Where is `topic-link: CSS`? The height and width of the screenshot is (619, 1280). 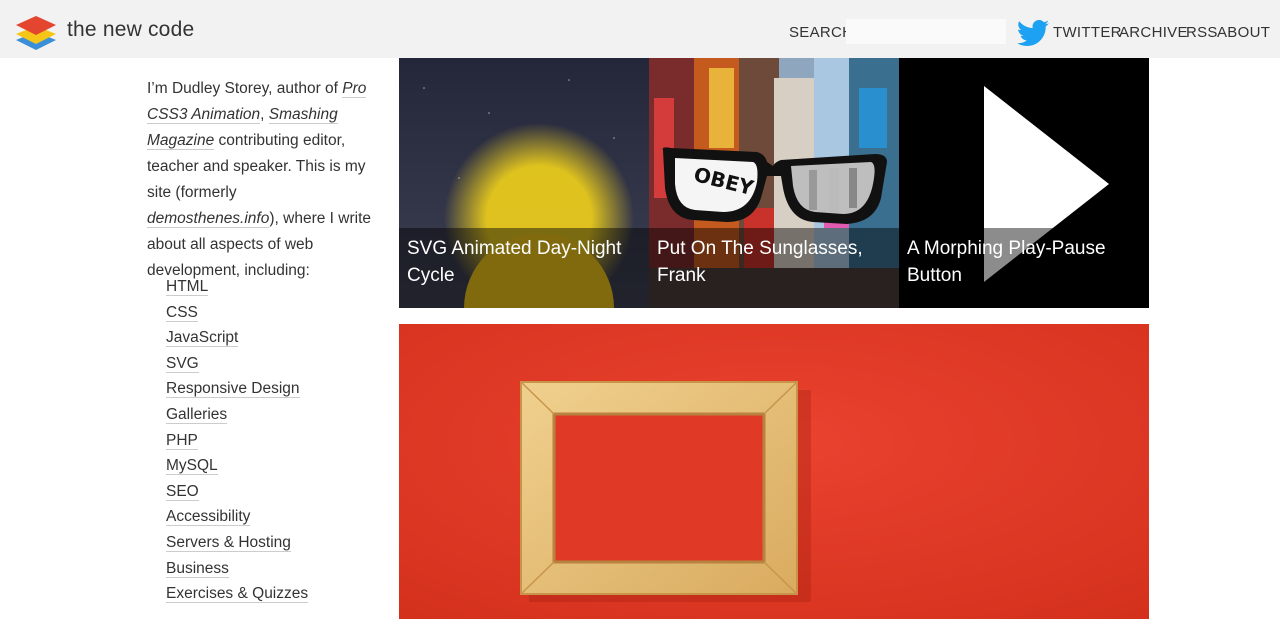
topic-link: CSS is located at coordinates (182, 312).